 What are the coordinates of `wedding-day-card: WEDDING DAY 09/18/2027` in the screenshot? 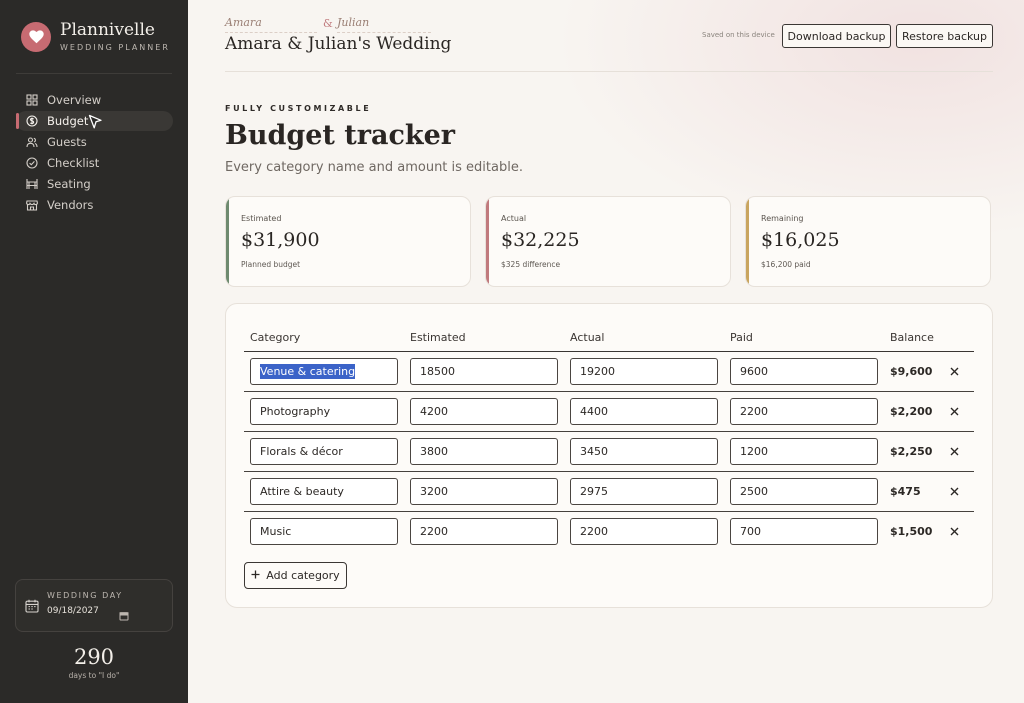 It's located at (94, 605).